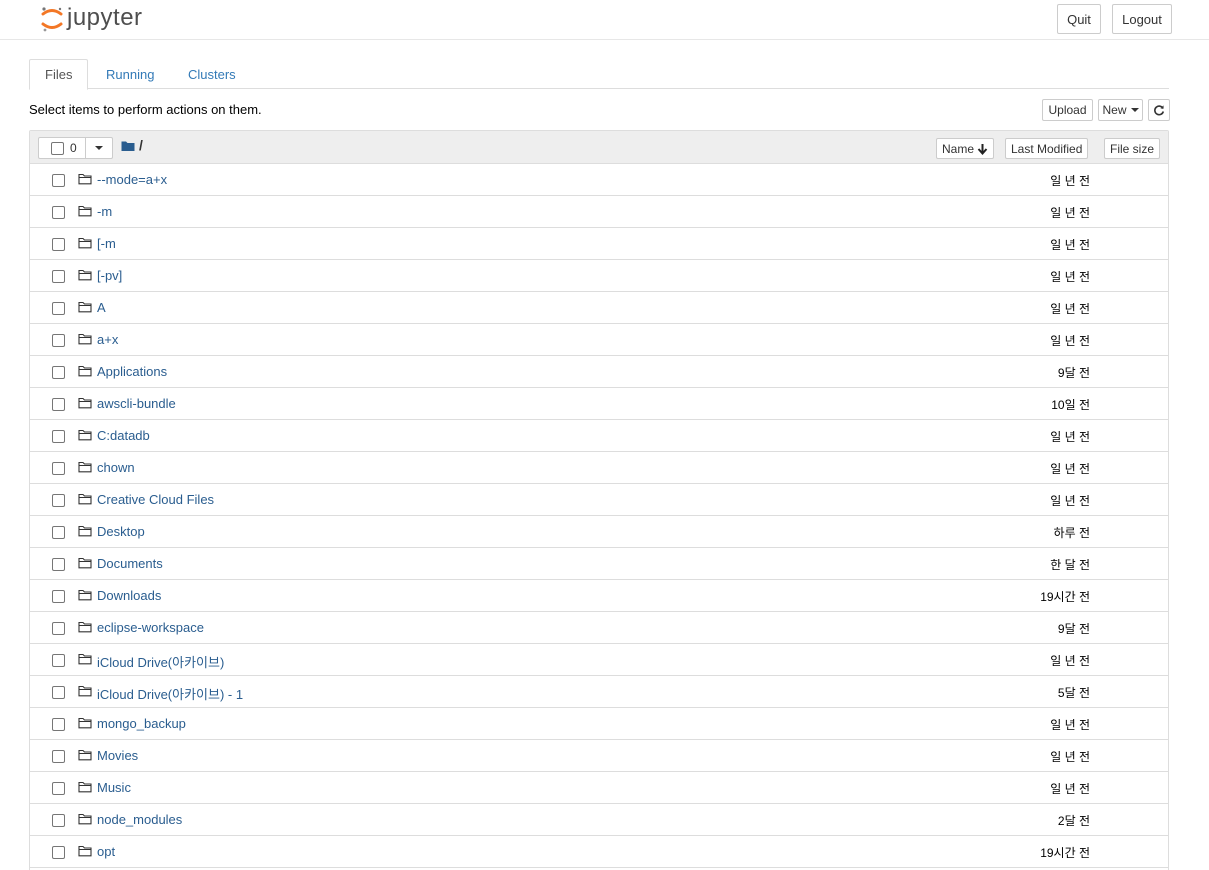 This screenshot has height=870, width=1209. What do you see at coordinates (599, 436) in the screenshot?
I see `file-row: C:datadb 일 년 전` at bounding box center [599, 436].